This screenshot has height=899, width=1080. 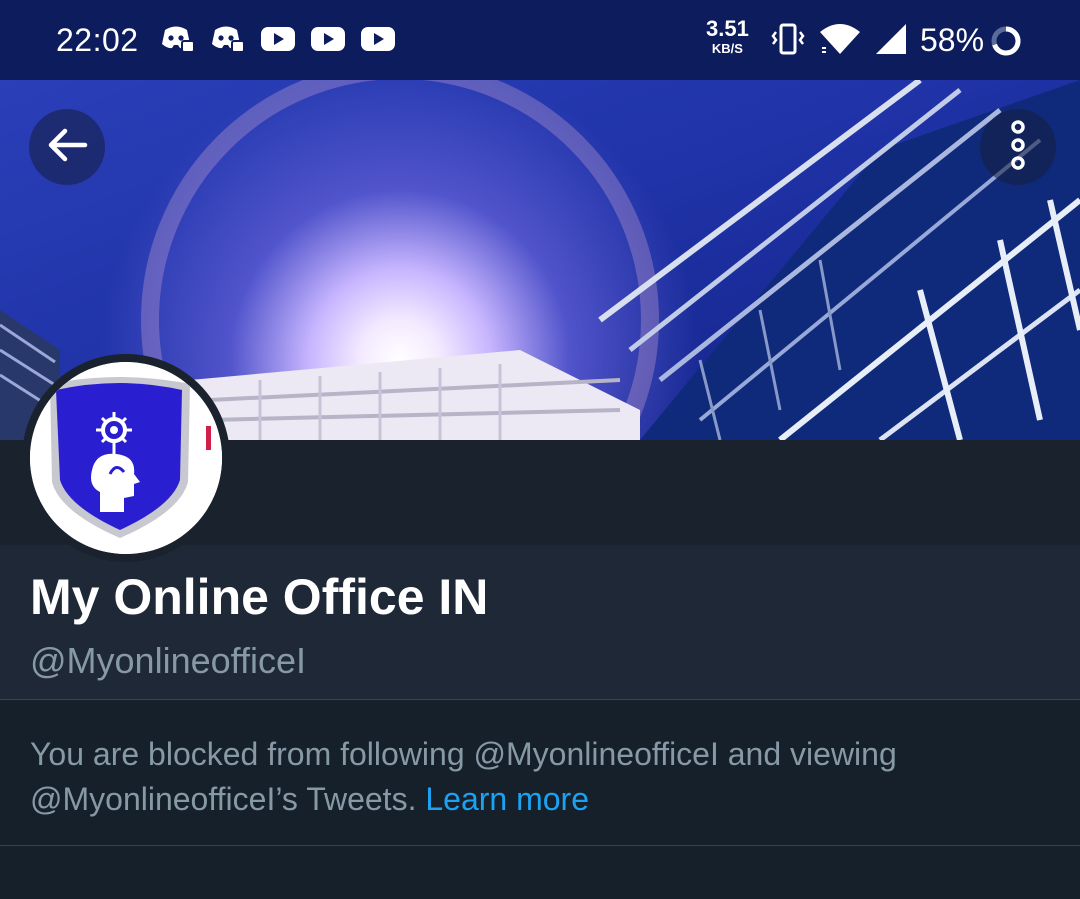 What do you see at coordinates (727, 48) in the screenshot?
I see `network-speed-unit: KB/S` at bounding box center [727, 48].